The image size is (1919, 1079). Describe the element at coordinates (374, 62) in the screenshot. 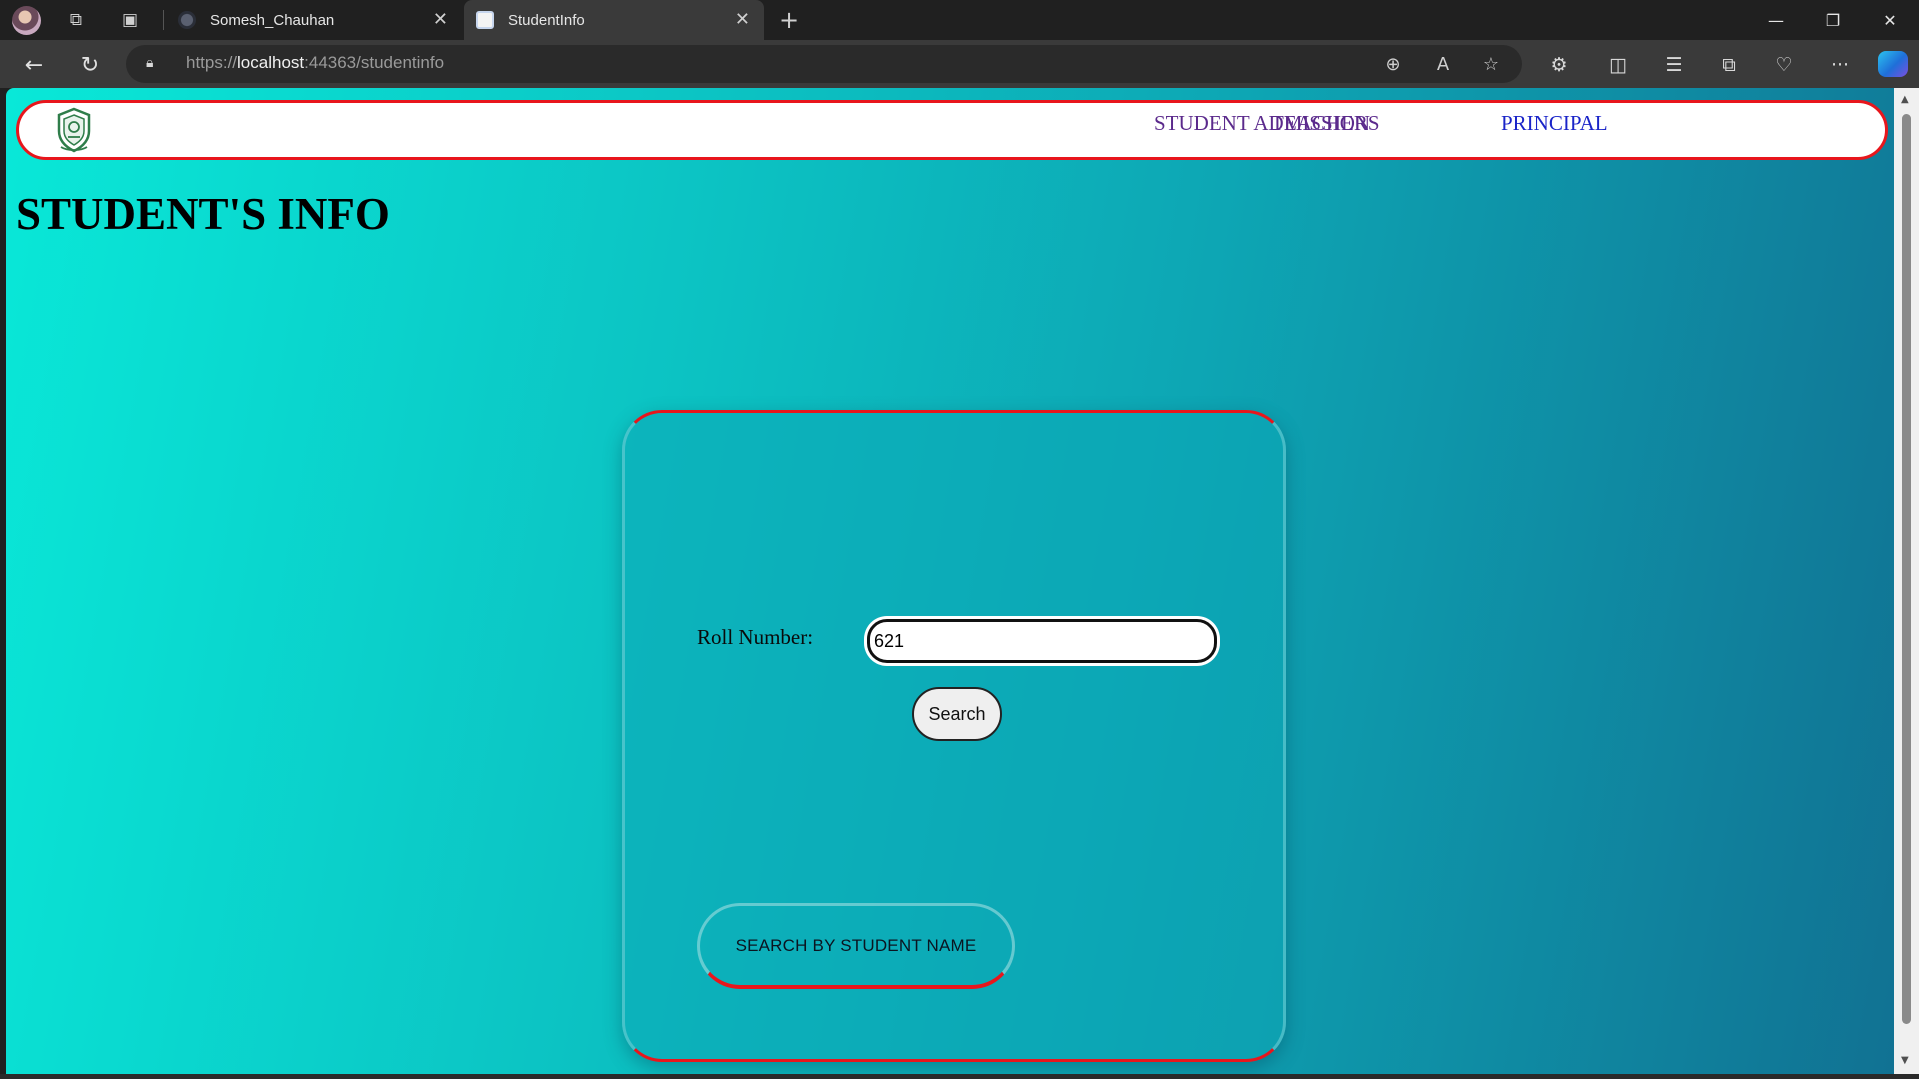

I see `url-path: :44363/studentinfo` at that location.